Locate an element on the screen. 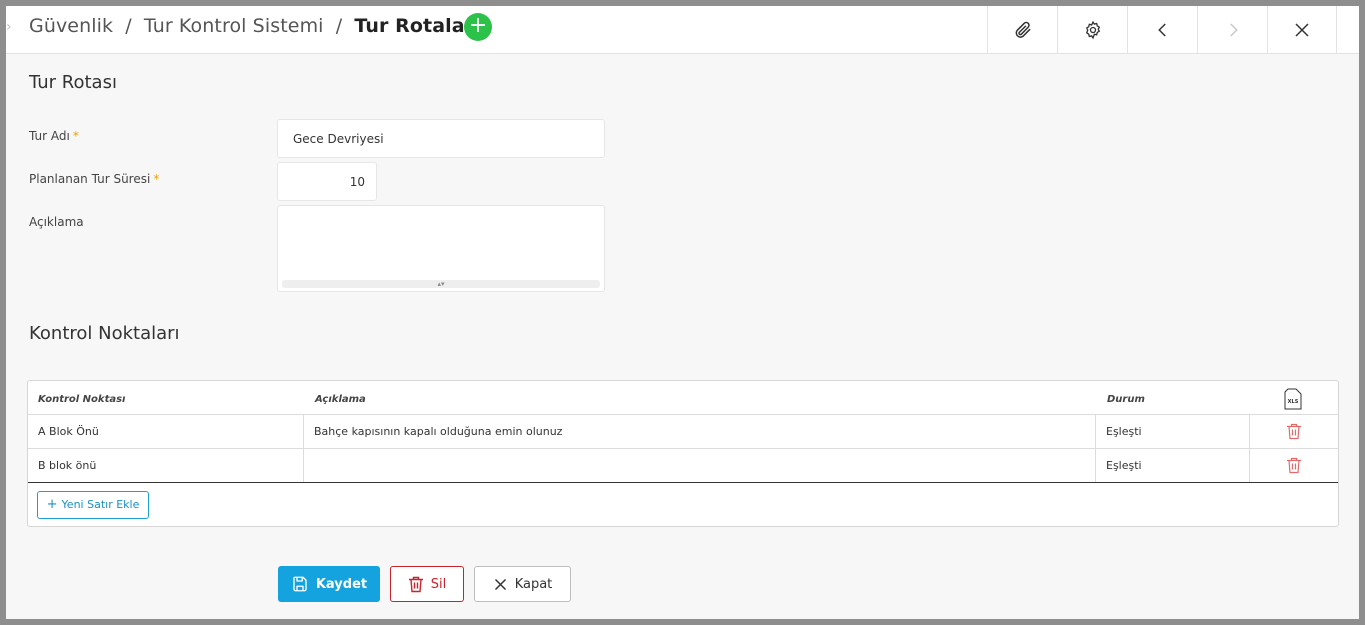  column-header-status: Durum is located at coordinates (1126, 398).